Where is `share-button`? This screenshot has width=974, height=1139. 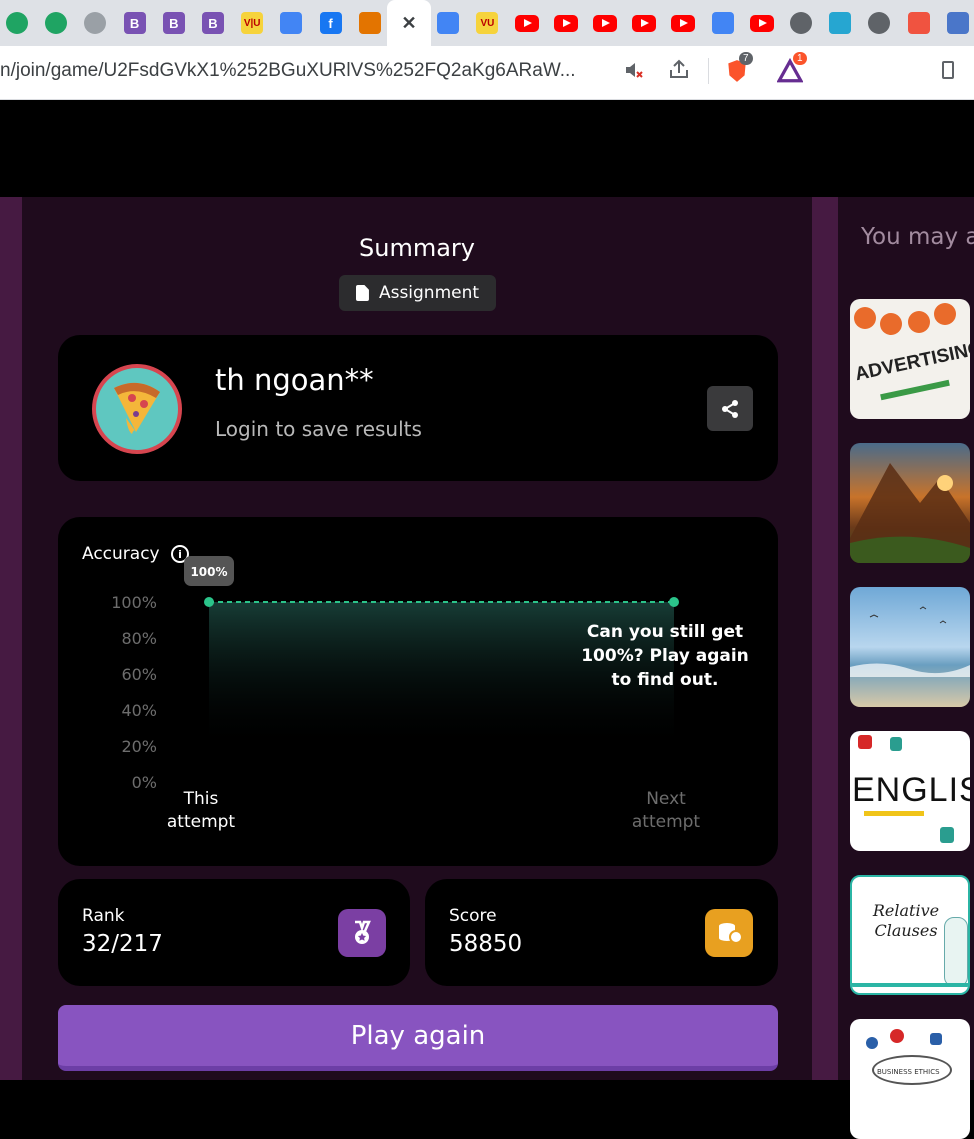
share-button is located at coordinates (730, 408).